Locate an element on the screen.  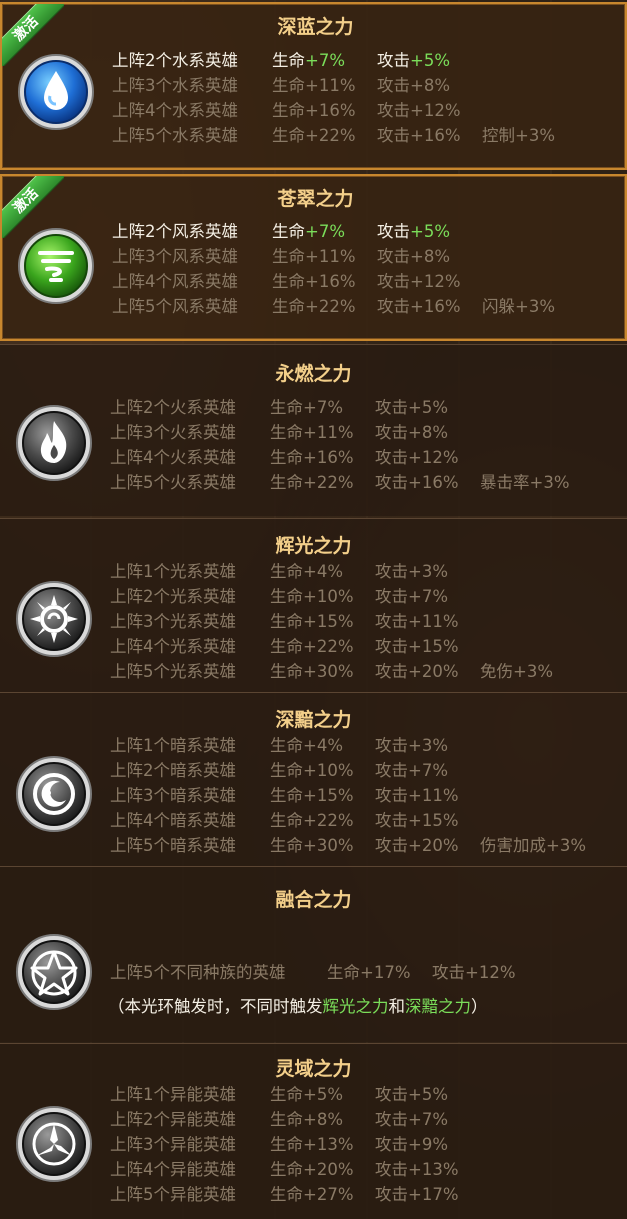
sun-icon is located at coordinates (54, 619).